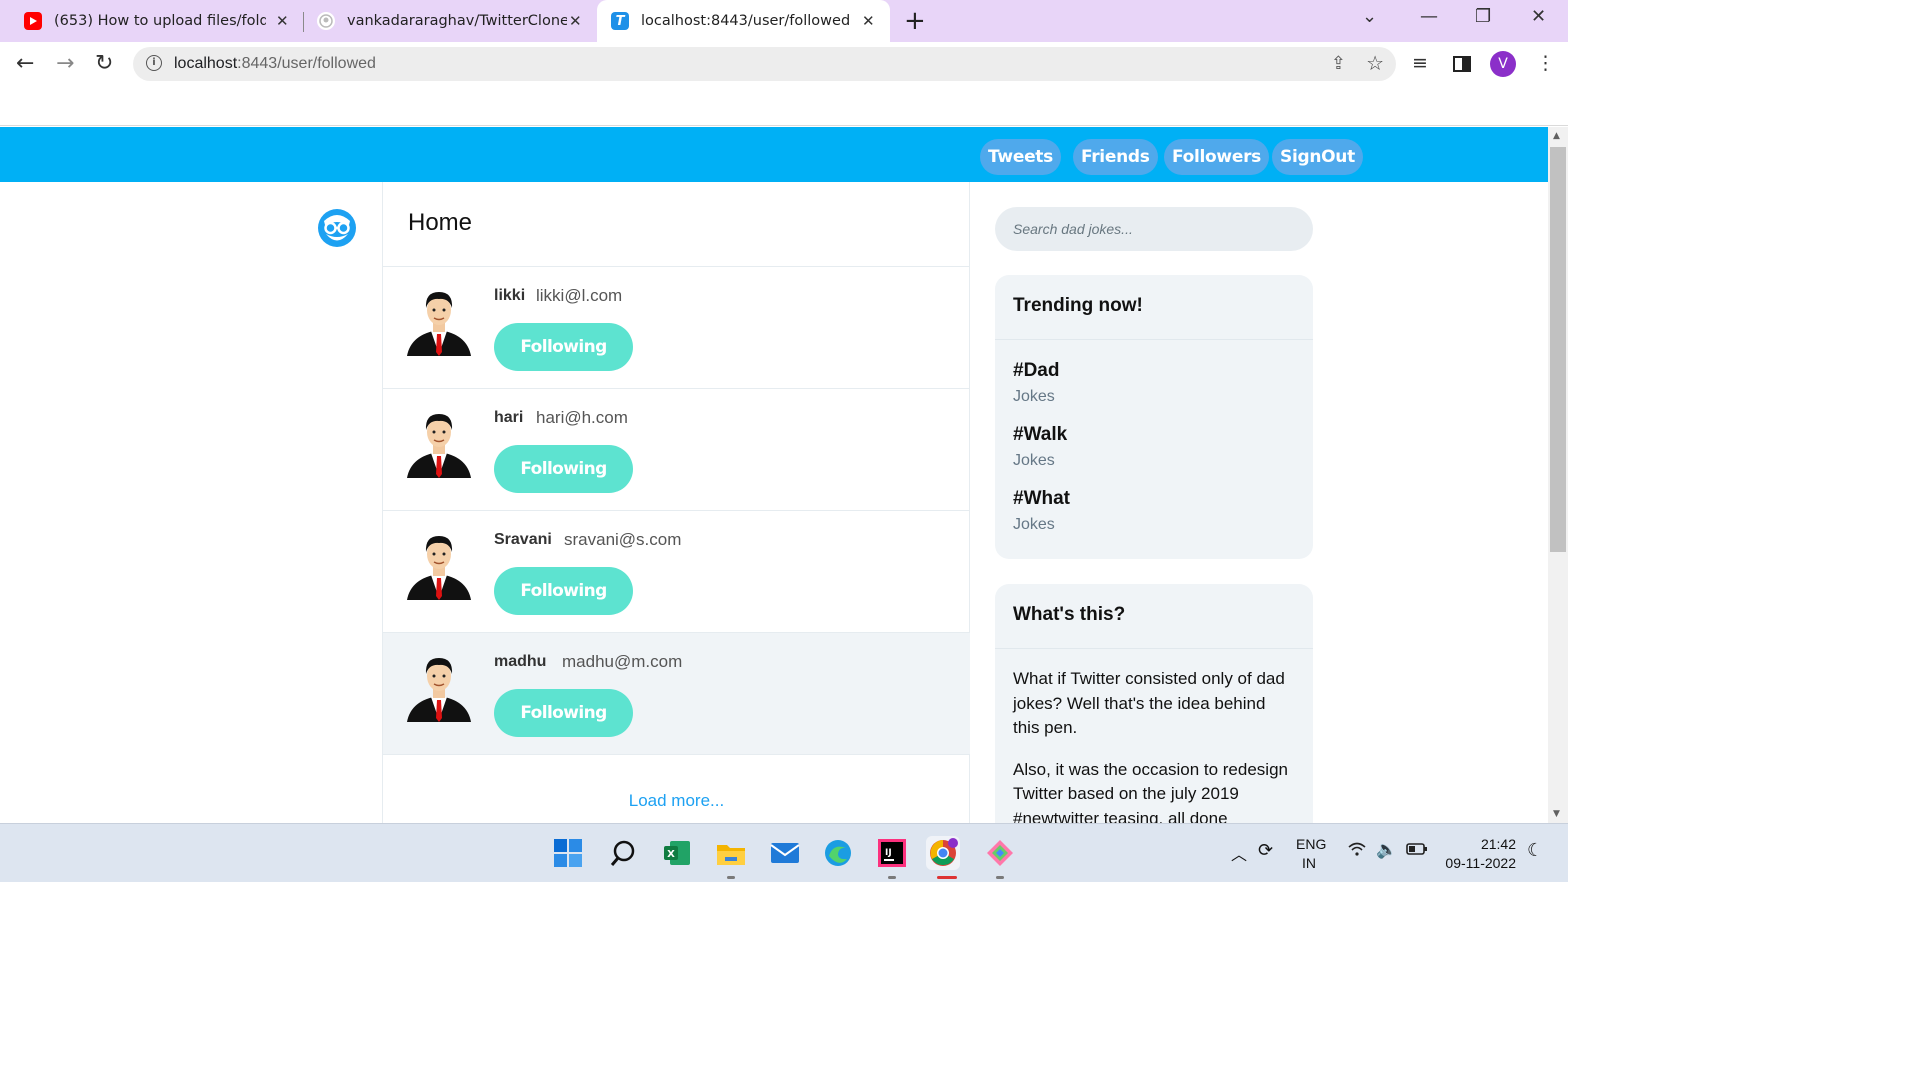 The height and width of the screenshot is (1080, 1920). I want to click on dad-logo-icon, so click(337, 228).